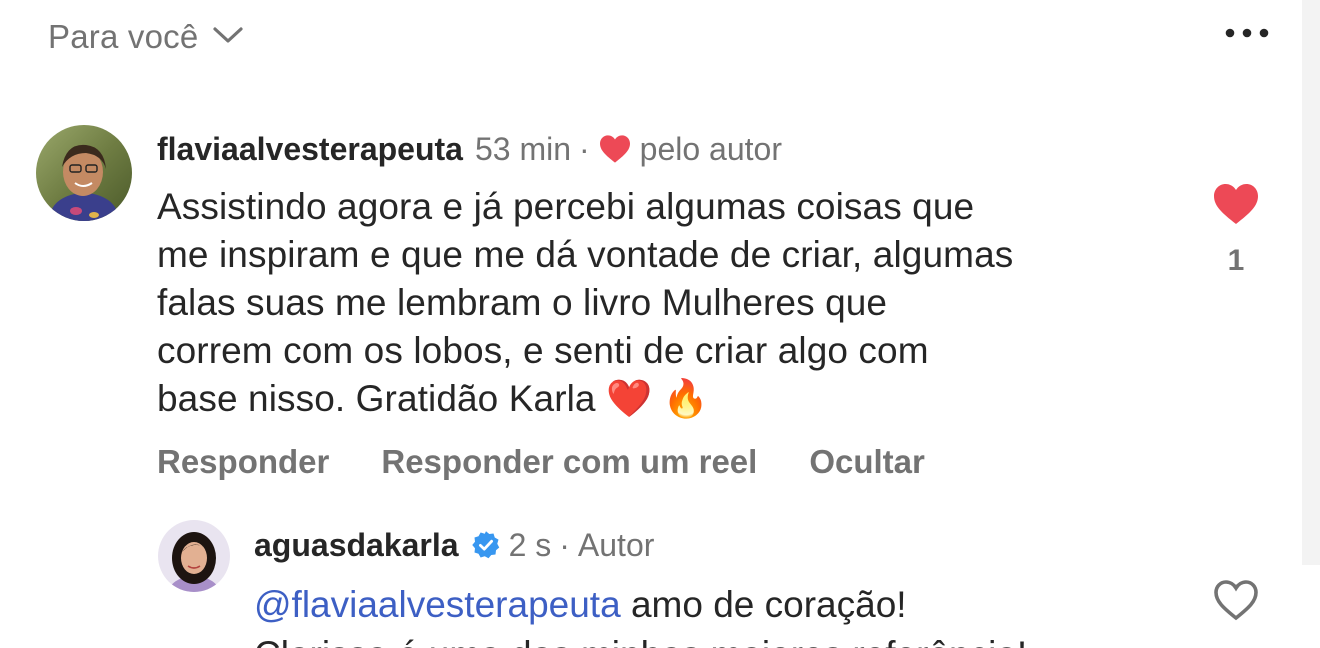  I want to click on heart-outline-icon, so click(1236, 600).